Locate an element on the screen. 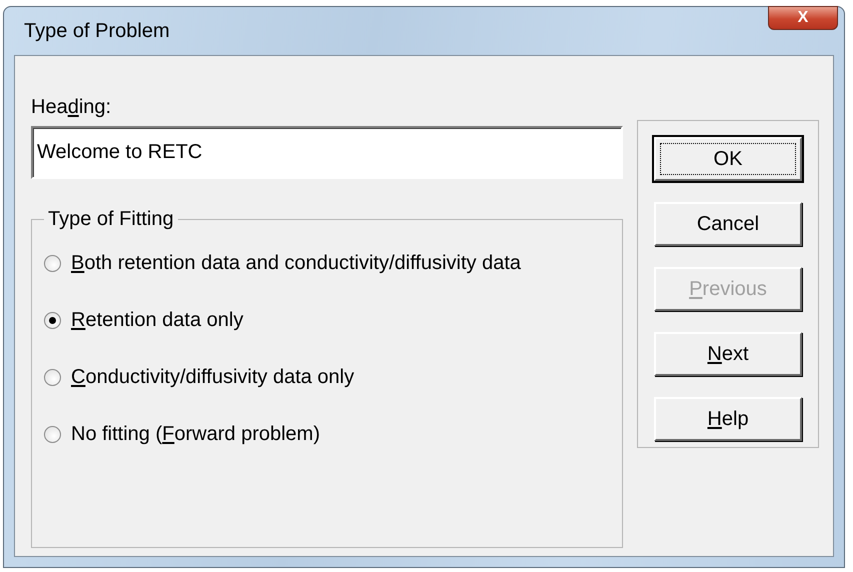 The image size is (853, 572). radio-label: Conductivity/diffusivity data only is located at coordinates (212, 377).